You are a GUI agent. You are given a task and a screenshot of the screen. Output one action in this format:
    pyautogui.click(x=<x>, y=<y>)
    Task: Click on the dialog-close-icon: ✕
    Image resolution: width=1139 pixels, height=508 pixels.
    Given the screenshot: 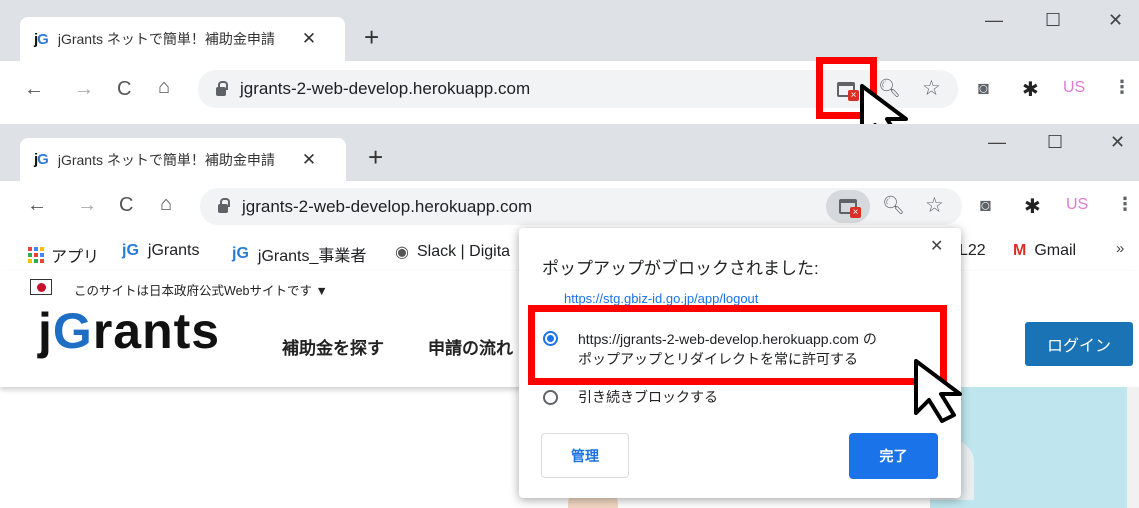 What is the action you would take?
    pyautogui.click(x=936, y=246)
    